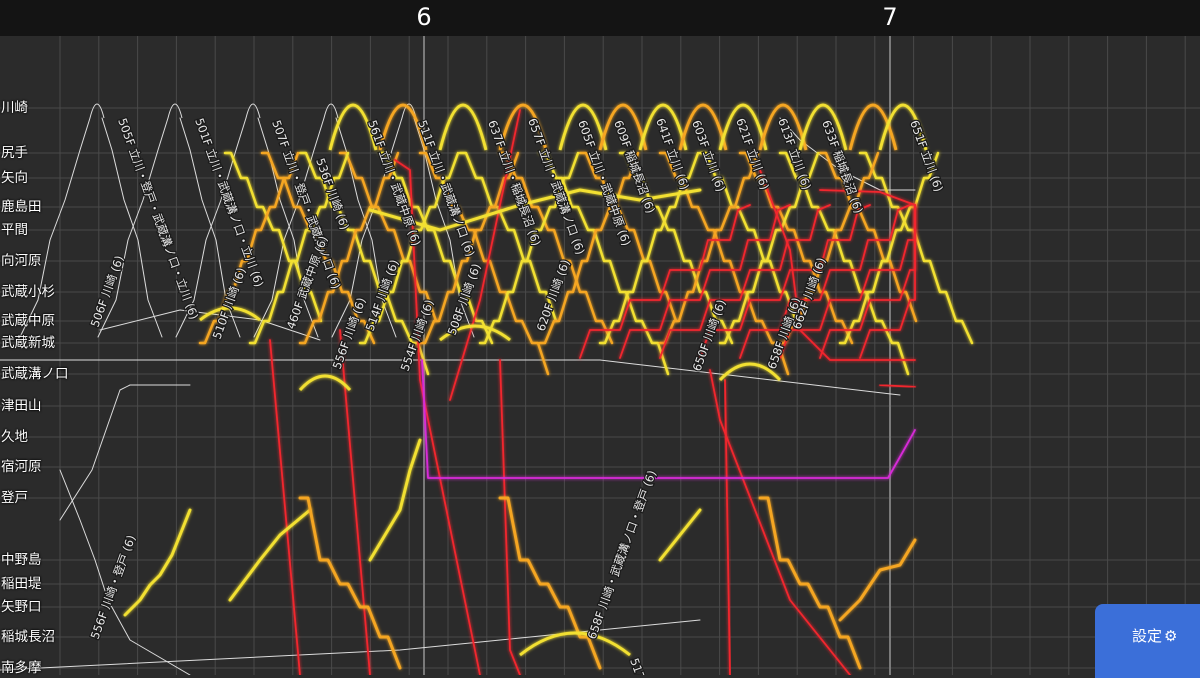  Describe the element at coordinates (14, 437) in the screenshot. I see `station-label: 久地` at that location.